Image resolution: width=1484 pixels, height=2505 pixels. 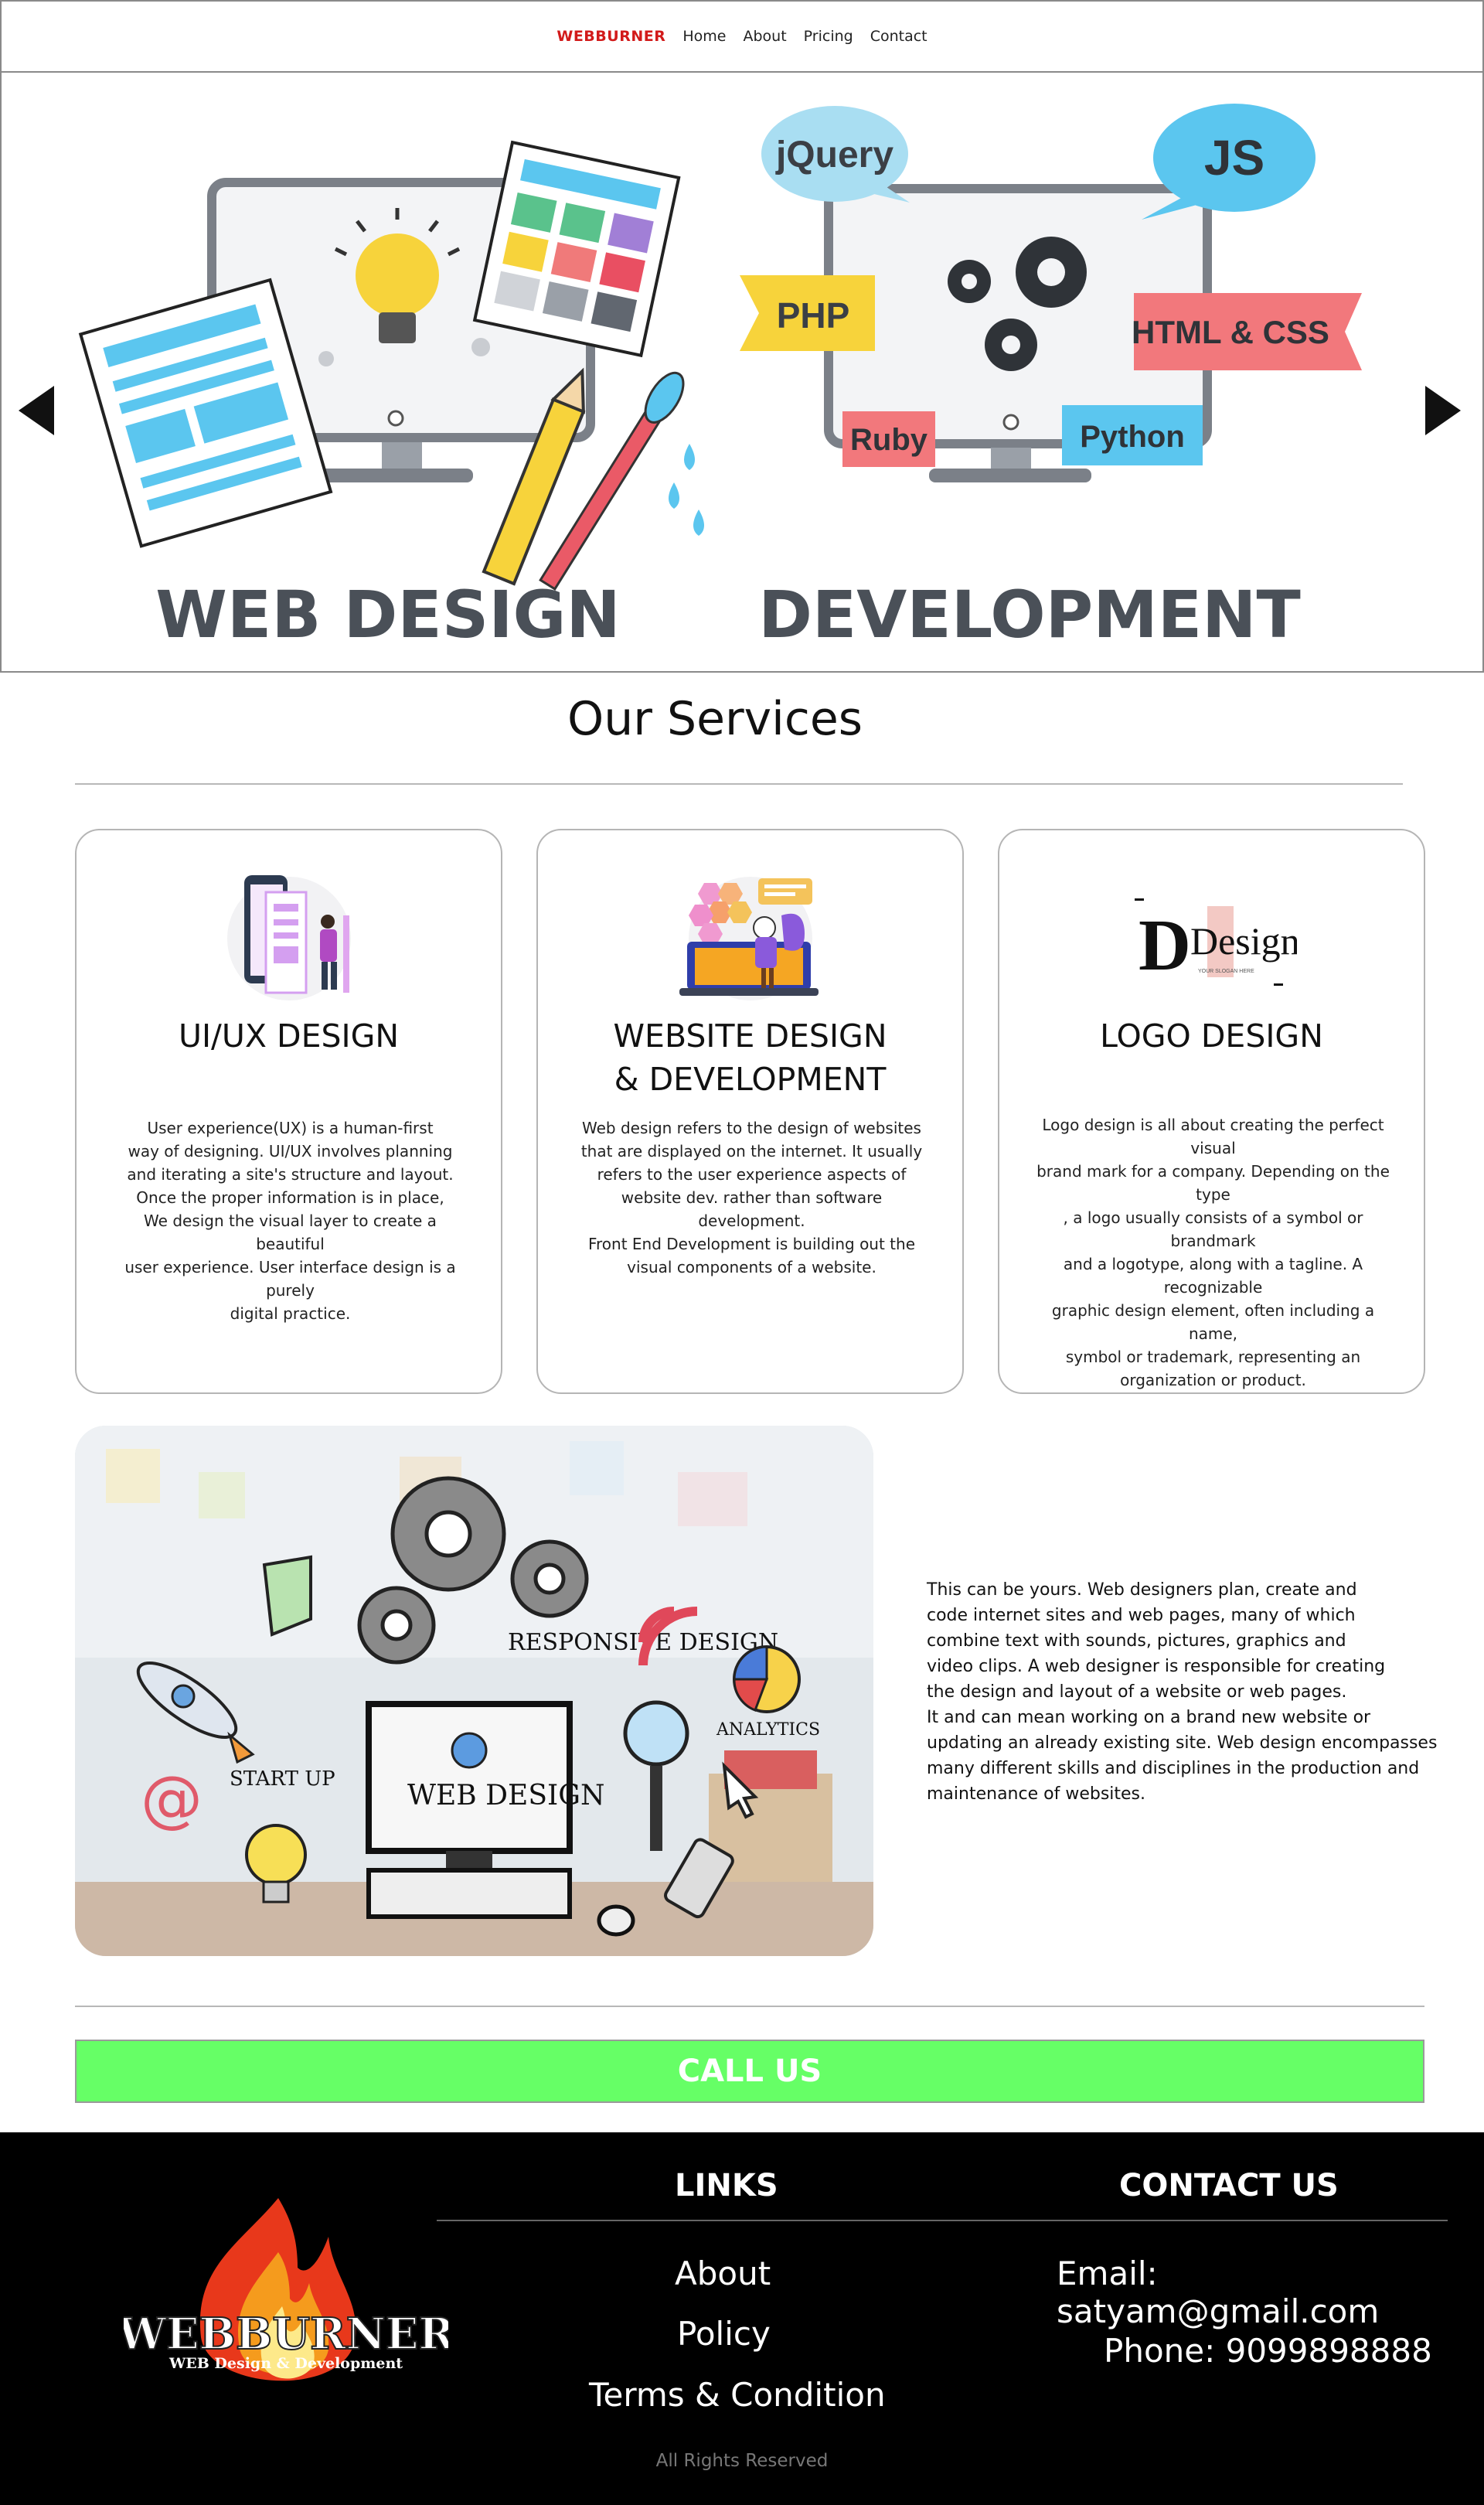 I want to click on pie-chart-icon, so click(x=767, y=1679).